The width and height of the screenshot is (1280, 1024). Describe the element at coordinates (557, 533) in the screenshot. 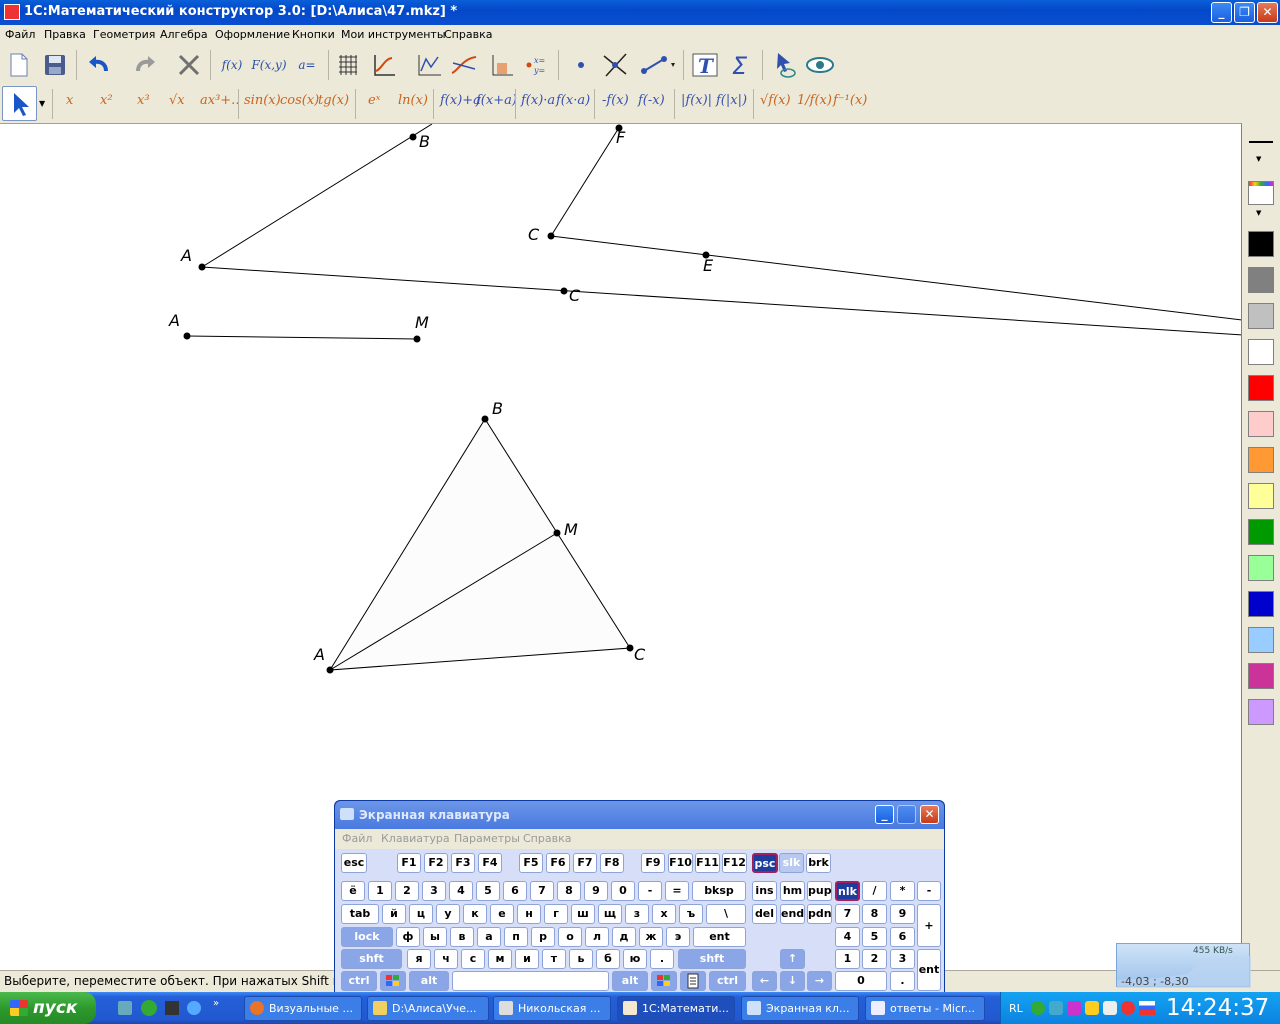

I see `point-M-triangle` at that location.